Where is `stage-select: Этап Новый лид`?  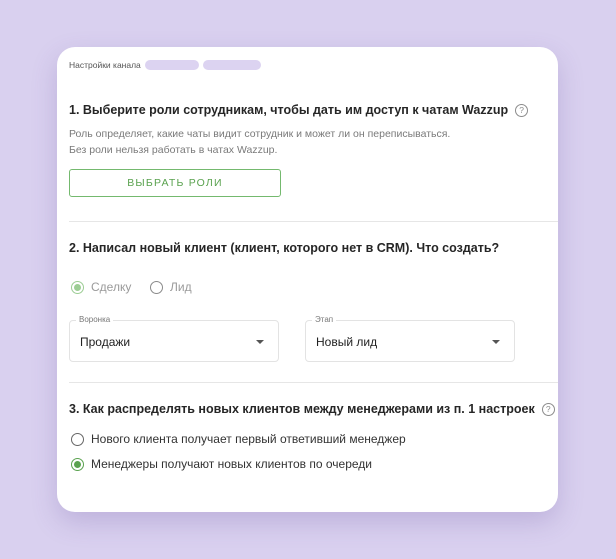 stage-select: Этап Новый лид is located at coordinates (410, 338).